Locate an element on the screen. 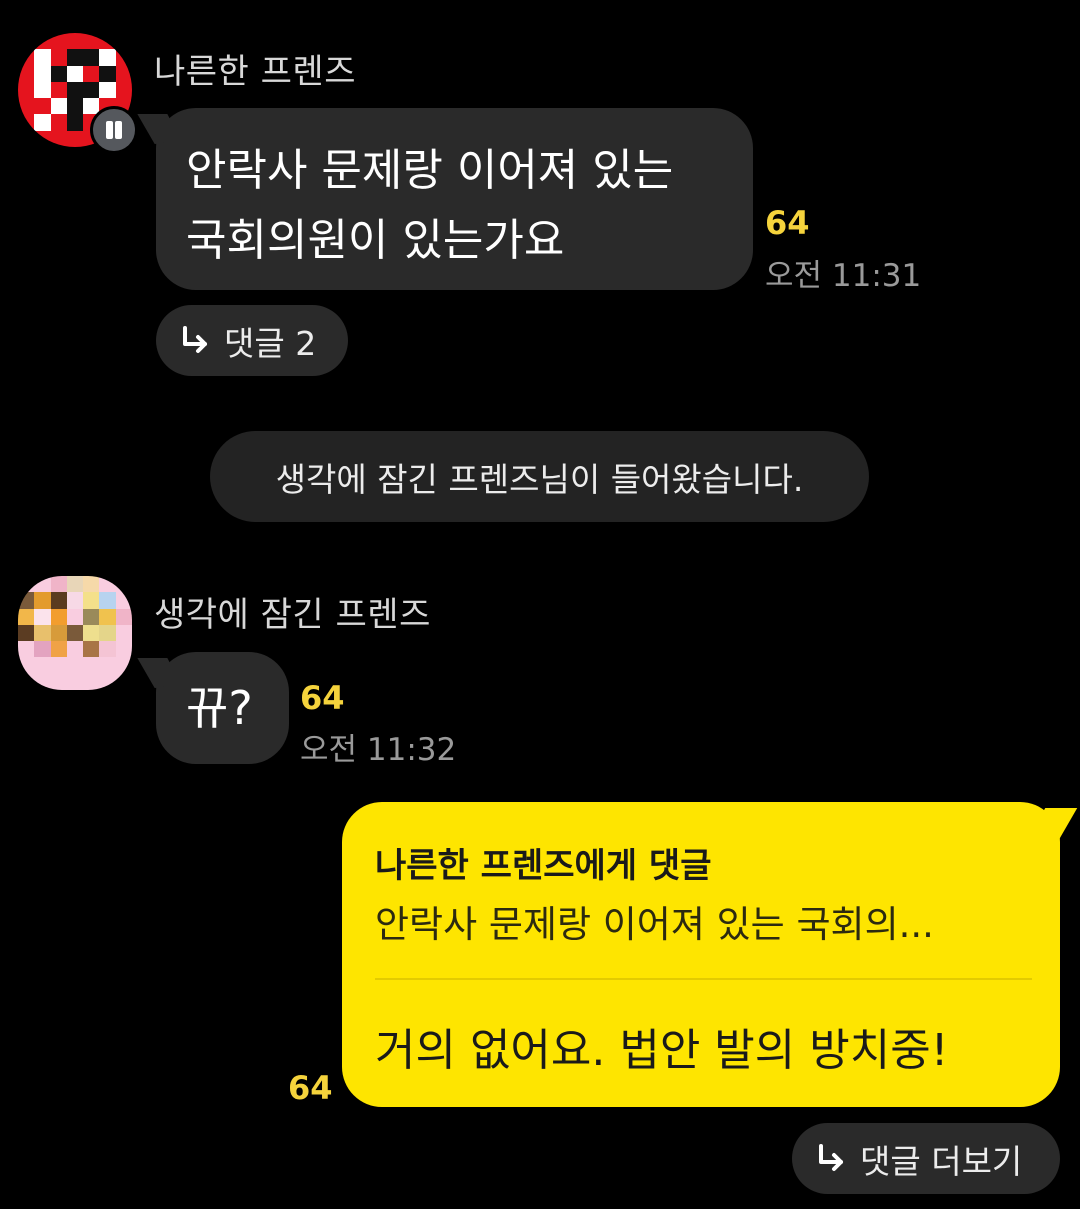  message-time: 오전 11:31 is located at coordinates (843, 276).